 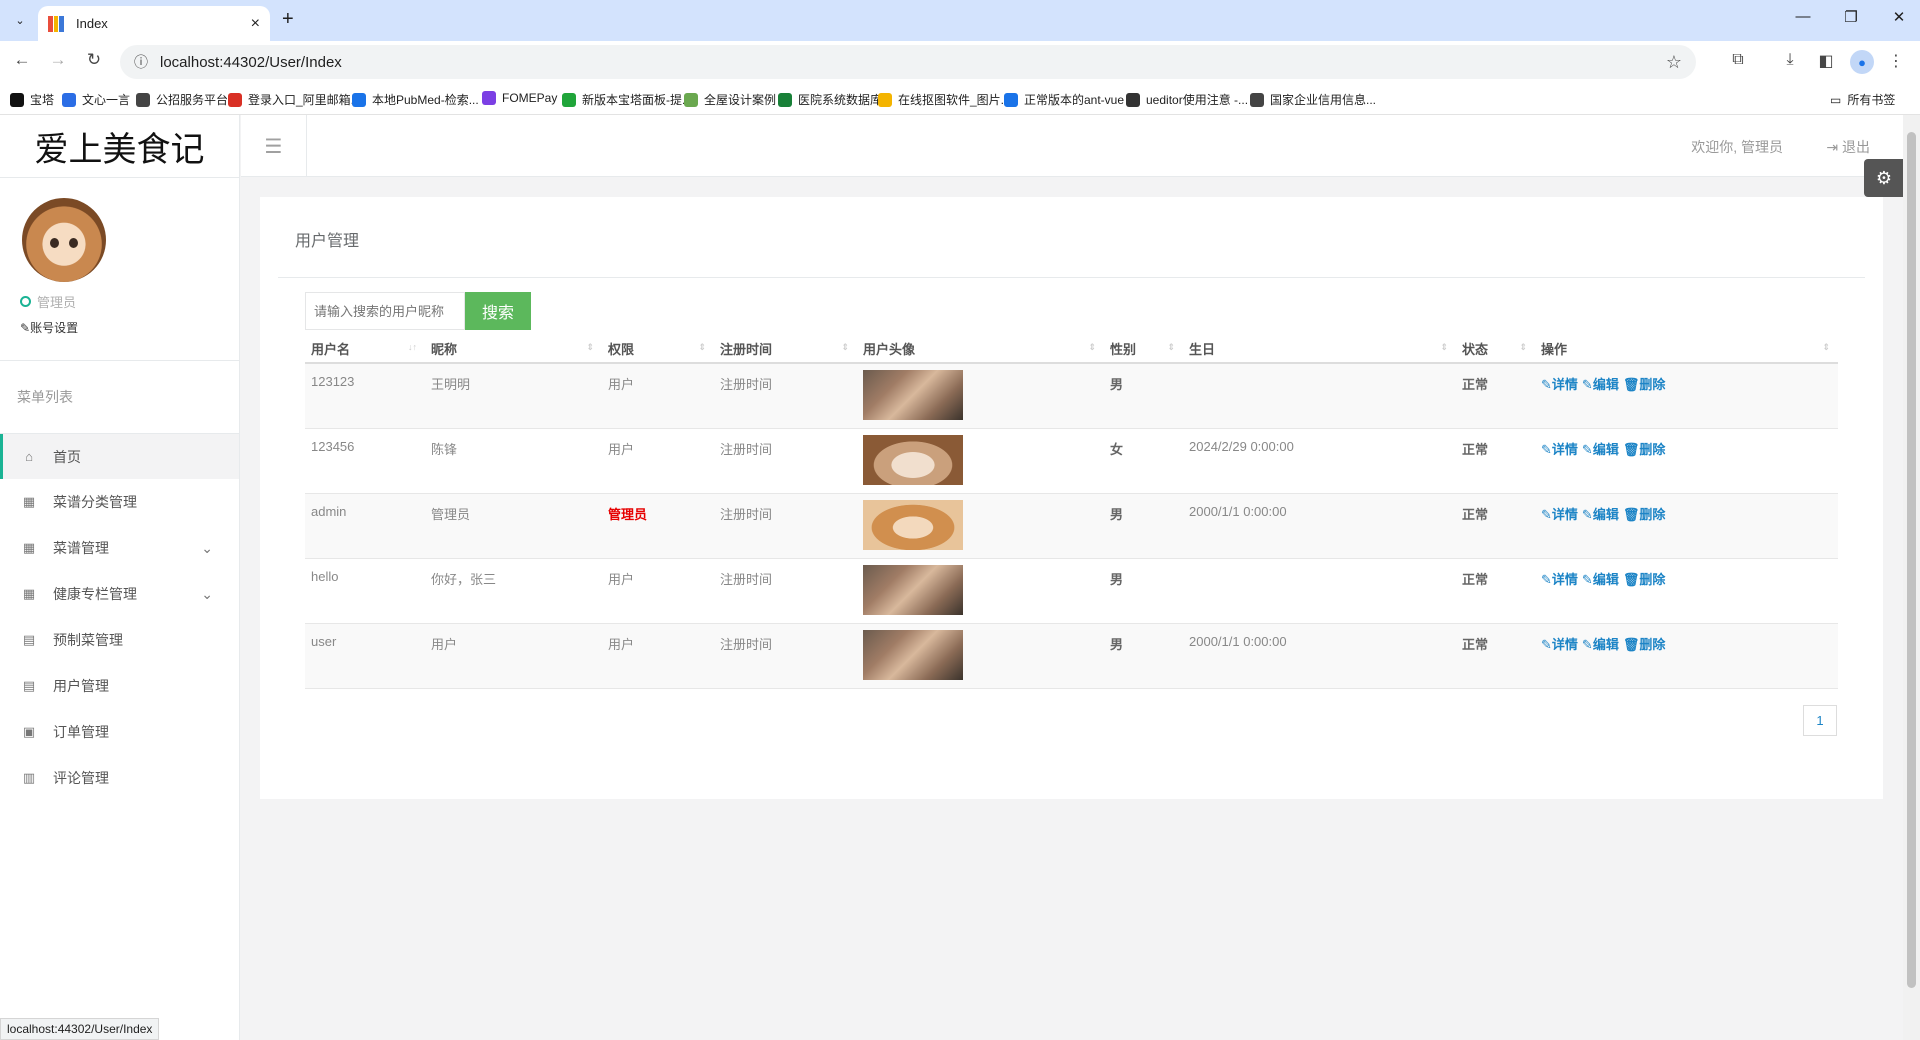 I want to click on bookmark-item: 宝塔, so click(x=32, y=99).